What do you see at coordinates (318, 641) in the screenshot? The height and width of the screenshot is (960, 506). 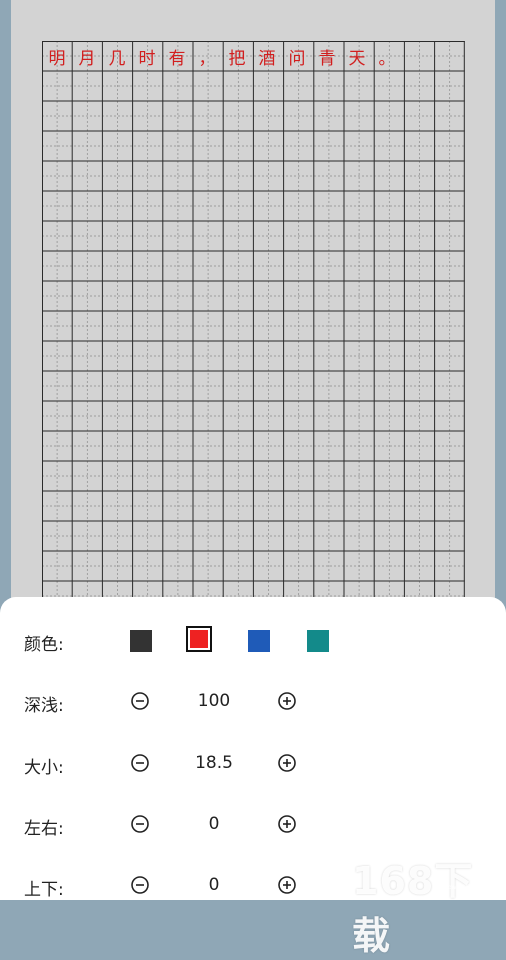 I see `swatch-teal` at bounding box center [318, 641].